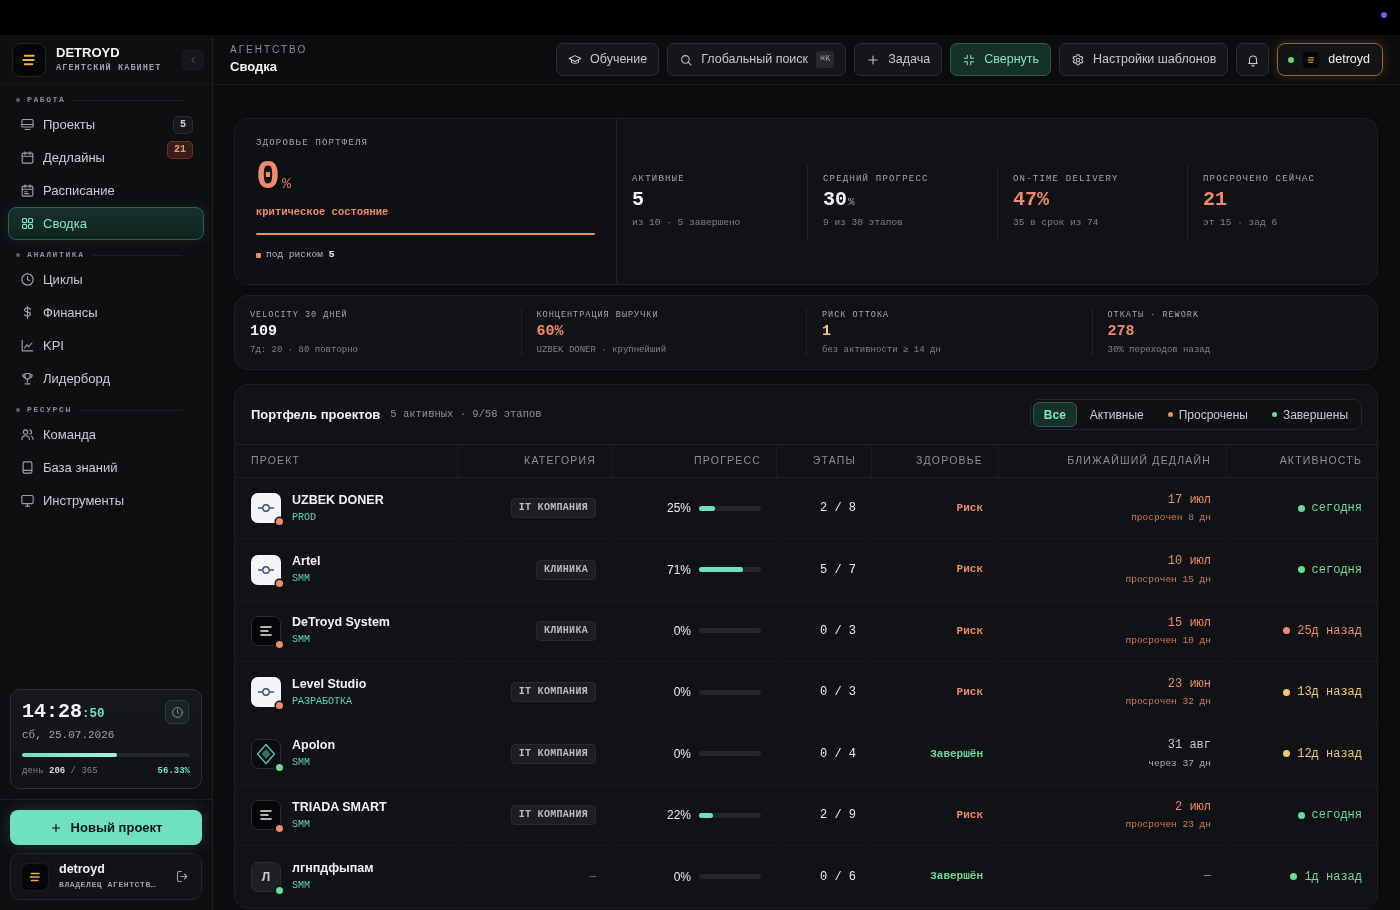 This screenshot has width=1400, height=910. I want to click on time-text: 14:28, so click(52, 712).